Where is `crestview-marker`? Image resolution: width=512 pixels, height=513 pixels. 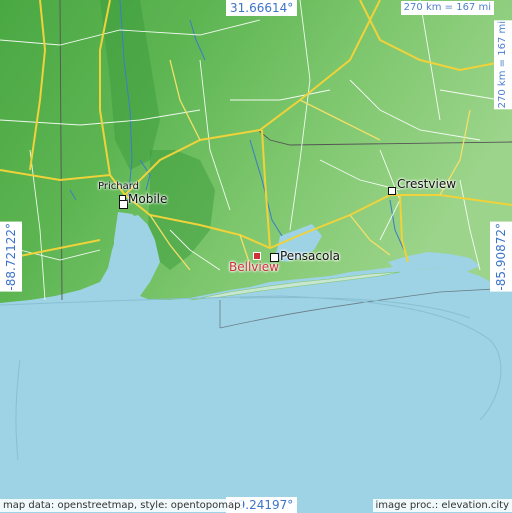
crestview-marker is located at coordinates (392, 191).